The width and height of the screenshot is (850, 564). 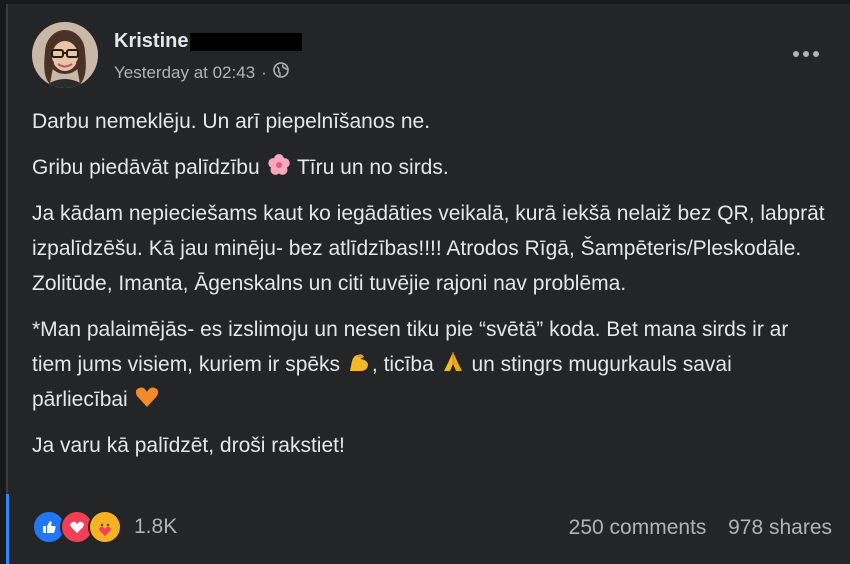 What do you see at coordinates (184, 73) in the screenshot?
I see `post-timestamp: Yesterday at 02:43` at bounding box center [184, 73].